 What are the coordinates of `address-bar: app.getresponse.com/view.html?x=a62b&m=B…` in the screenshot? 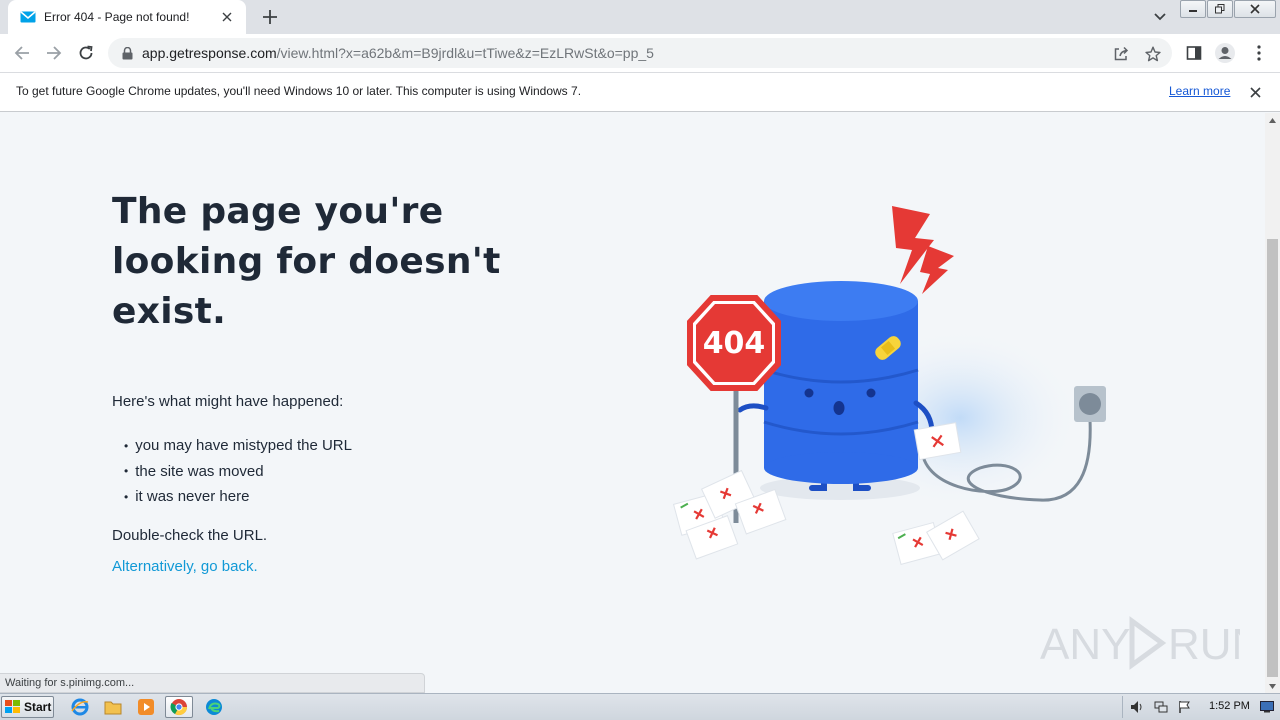 It's located at (640, 53).